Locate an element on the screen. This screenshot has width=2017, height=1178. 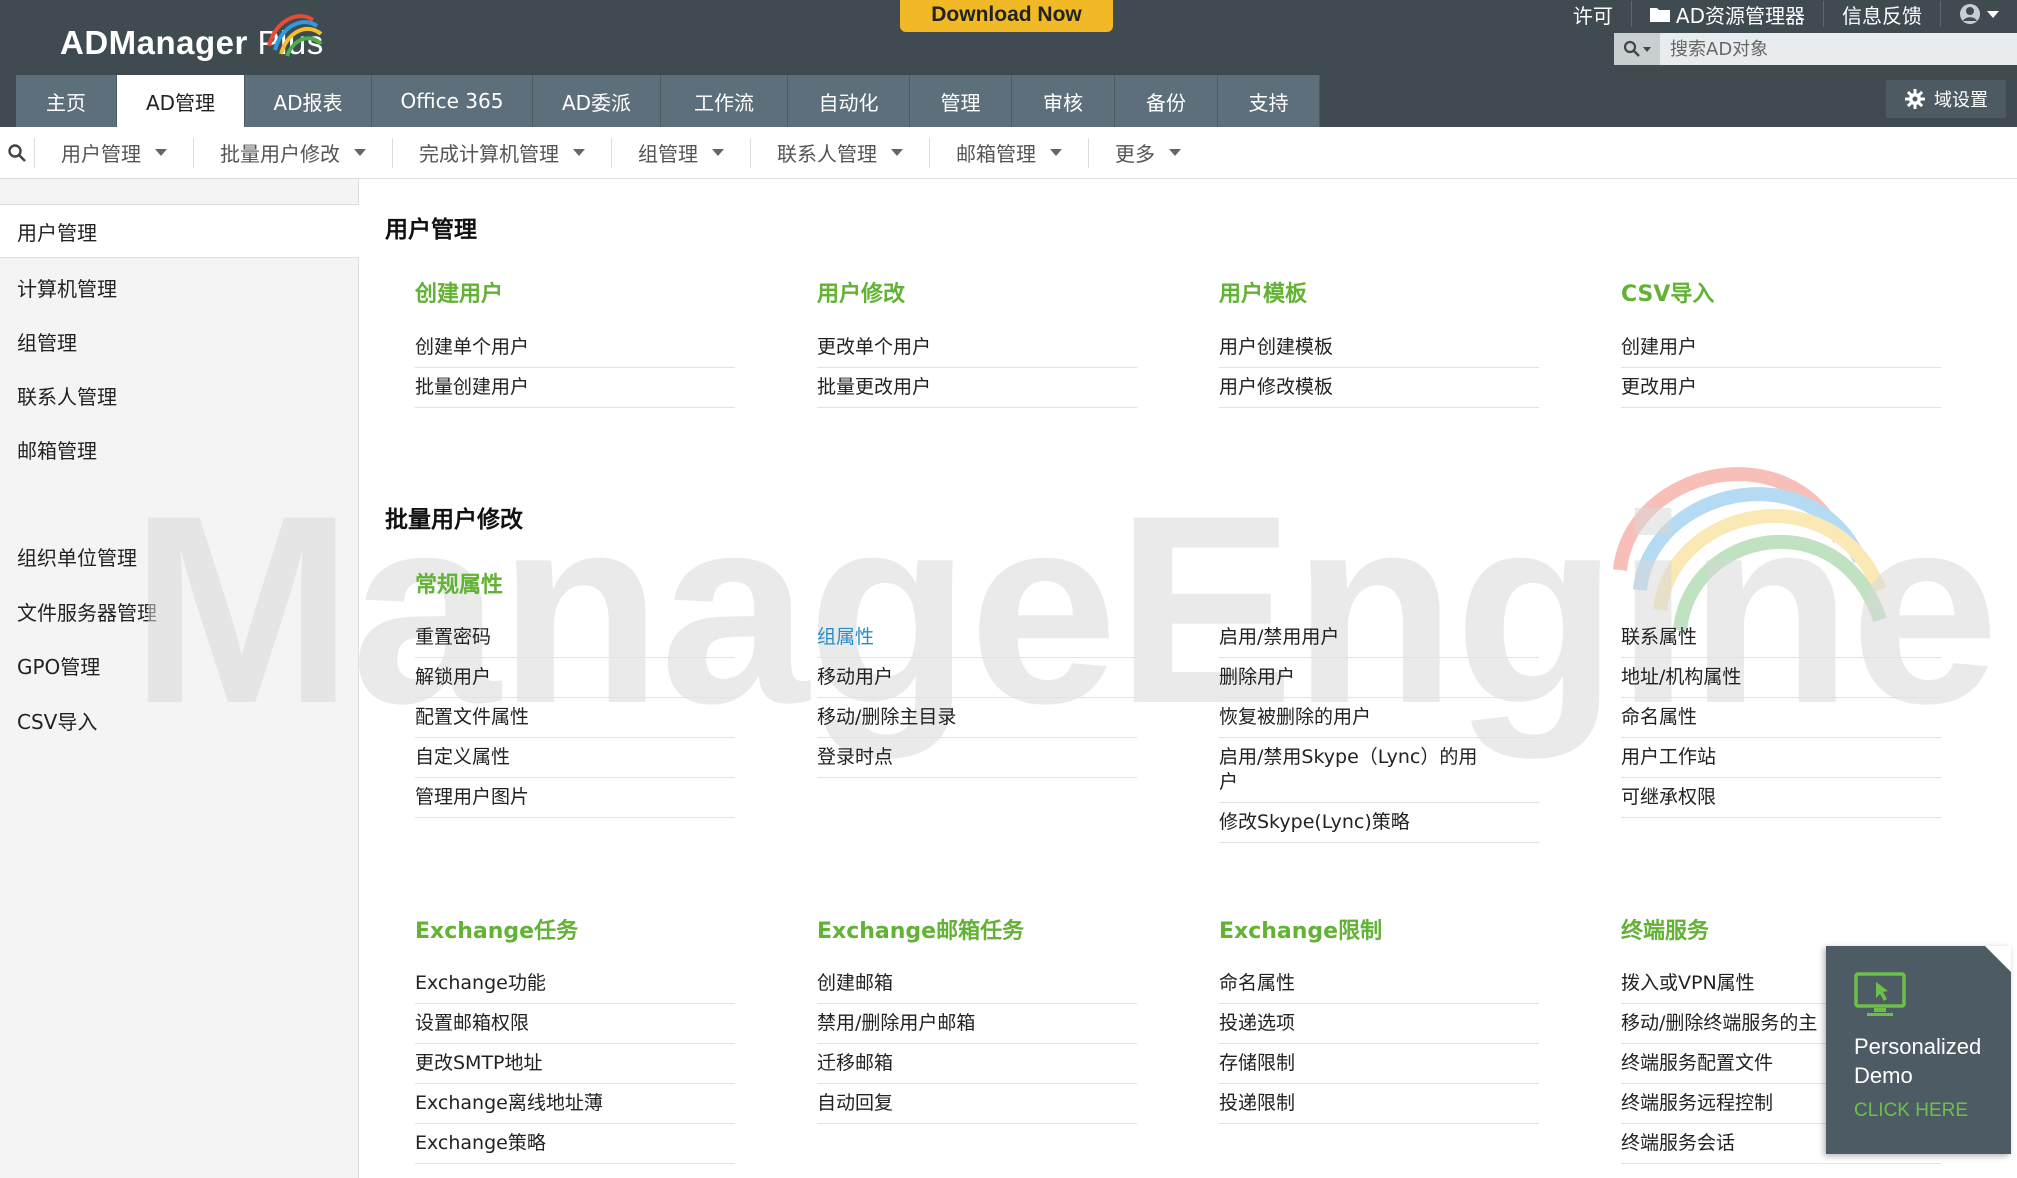
tab-office-365: Office 365 is located at coordinates (452, 101).